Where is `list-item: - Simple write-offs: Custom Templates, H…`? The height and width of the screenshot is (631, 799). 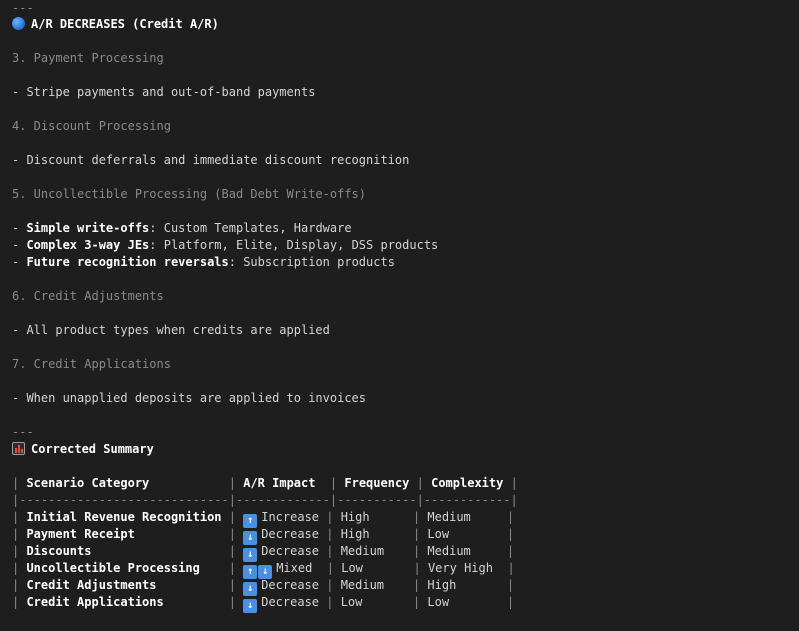 list-item: - Simple write-offs: Custom Templates, H… is located at coordinates (182, 228).